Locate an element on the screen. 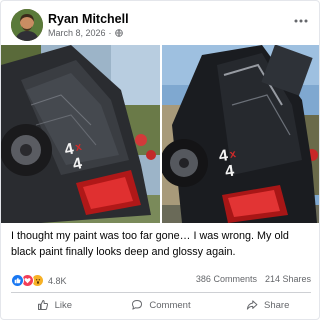  post-stats: 4.8K 386 Comments 214 Shares is located at coordinates (161, 281).